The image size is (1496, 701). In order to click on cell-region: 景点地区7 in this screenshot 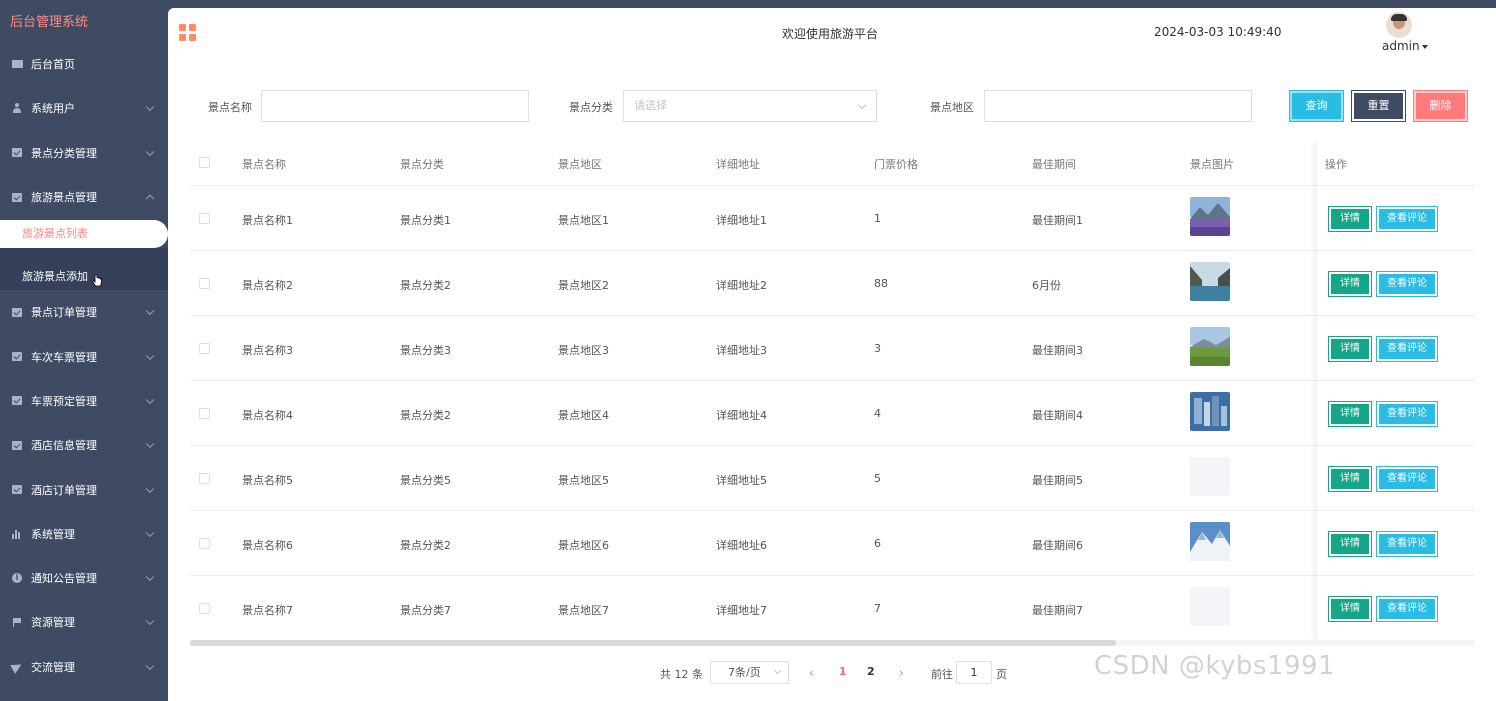, I will do `click(583, 610)`.